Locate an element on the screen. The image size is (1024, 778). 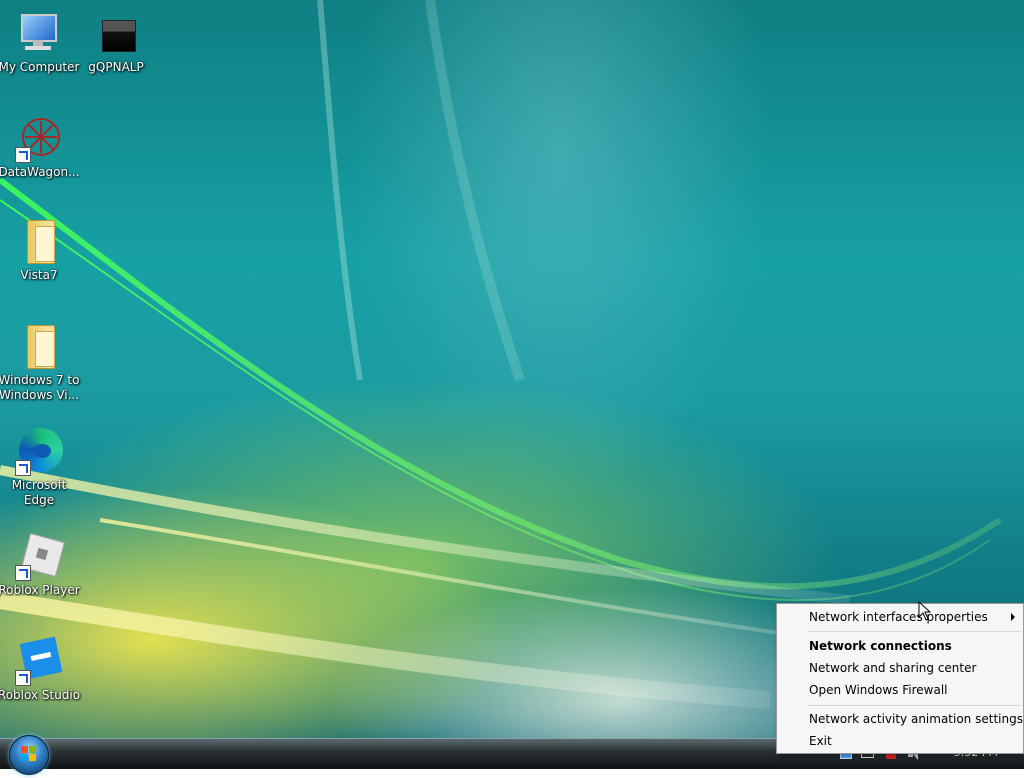
windows-logo-icon is located at coordinates (28, 753).